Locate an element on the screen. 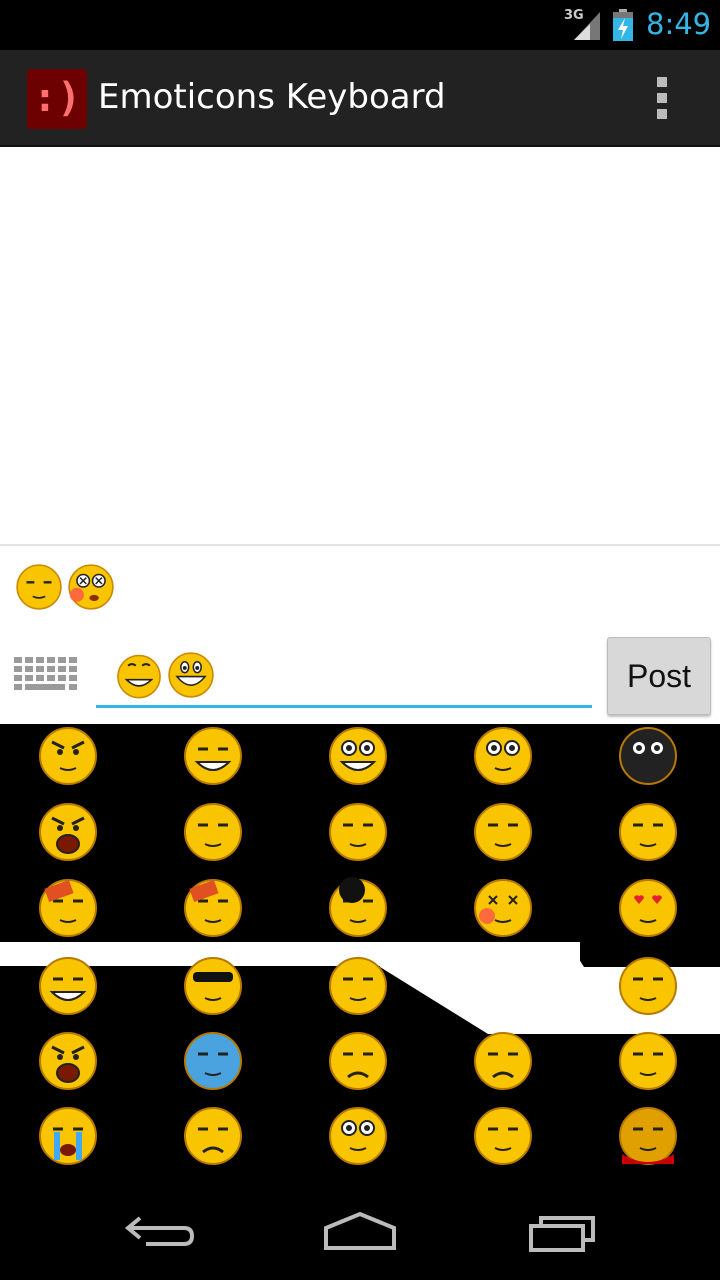  bored-emoticon is located at coordinates (213, 832).